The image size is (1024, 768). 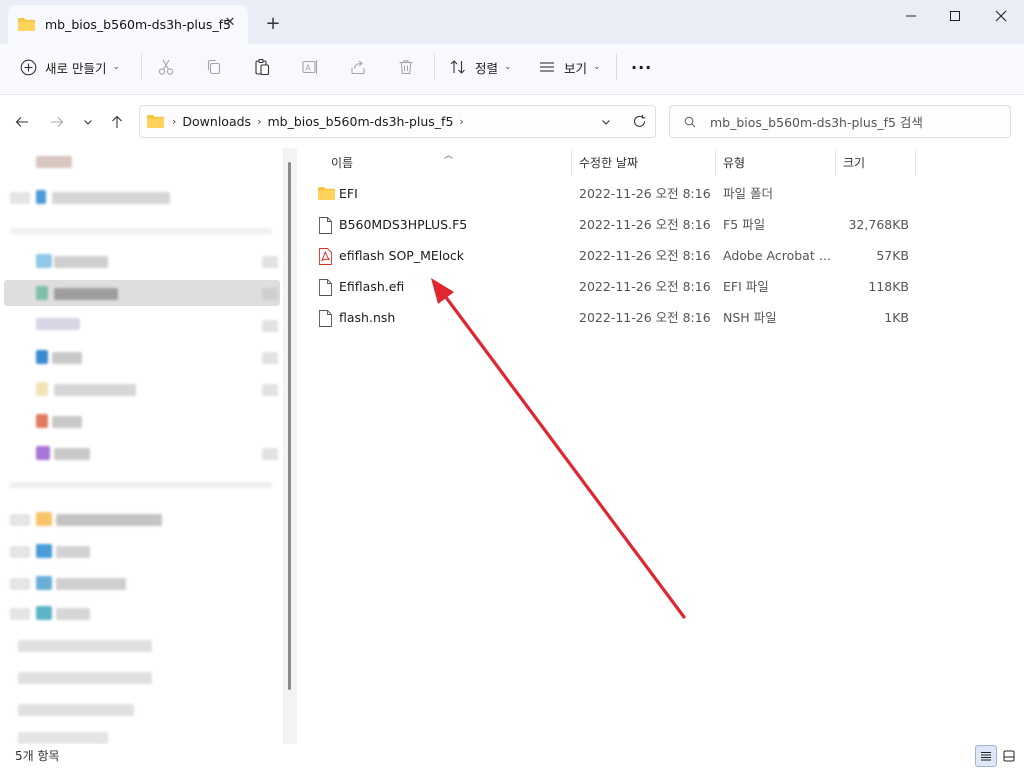 I want to click on more-options-button: ···, so click(x=641, y=67).